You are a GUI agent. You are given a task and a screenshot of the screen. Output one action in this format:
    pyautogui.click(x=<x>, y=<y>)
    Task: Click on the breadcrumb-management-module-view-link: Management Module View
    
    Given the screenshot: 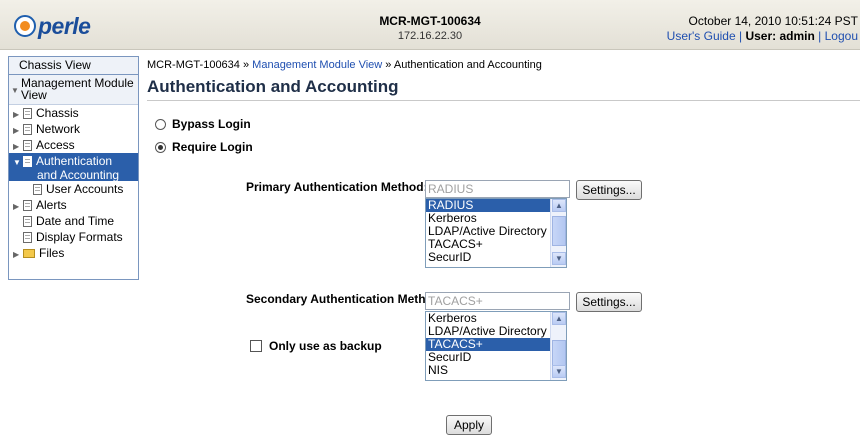 What is the action you would take?
    pyautogui.click(x=317, y=65)
    